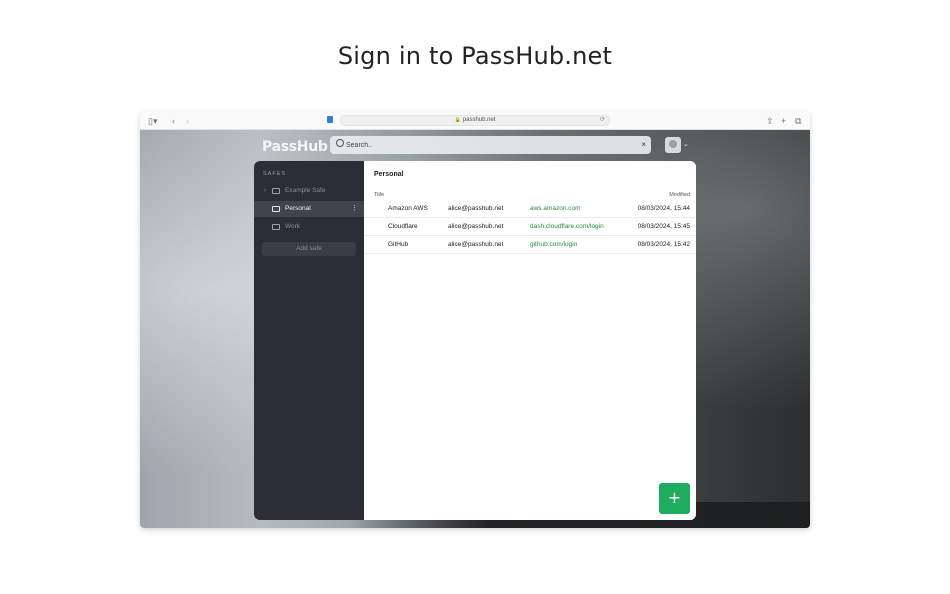 Image resolution: width=950 pixels, height=594 pixels. What do you see at coordinates (783, 121) in the screenshot?
I see `new-tab-icon: +` at bounding box center [783, 121].